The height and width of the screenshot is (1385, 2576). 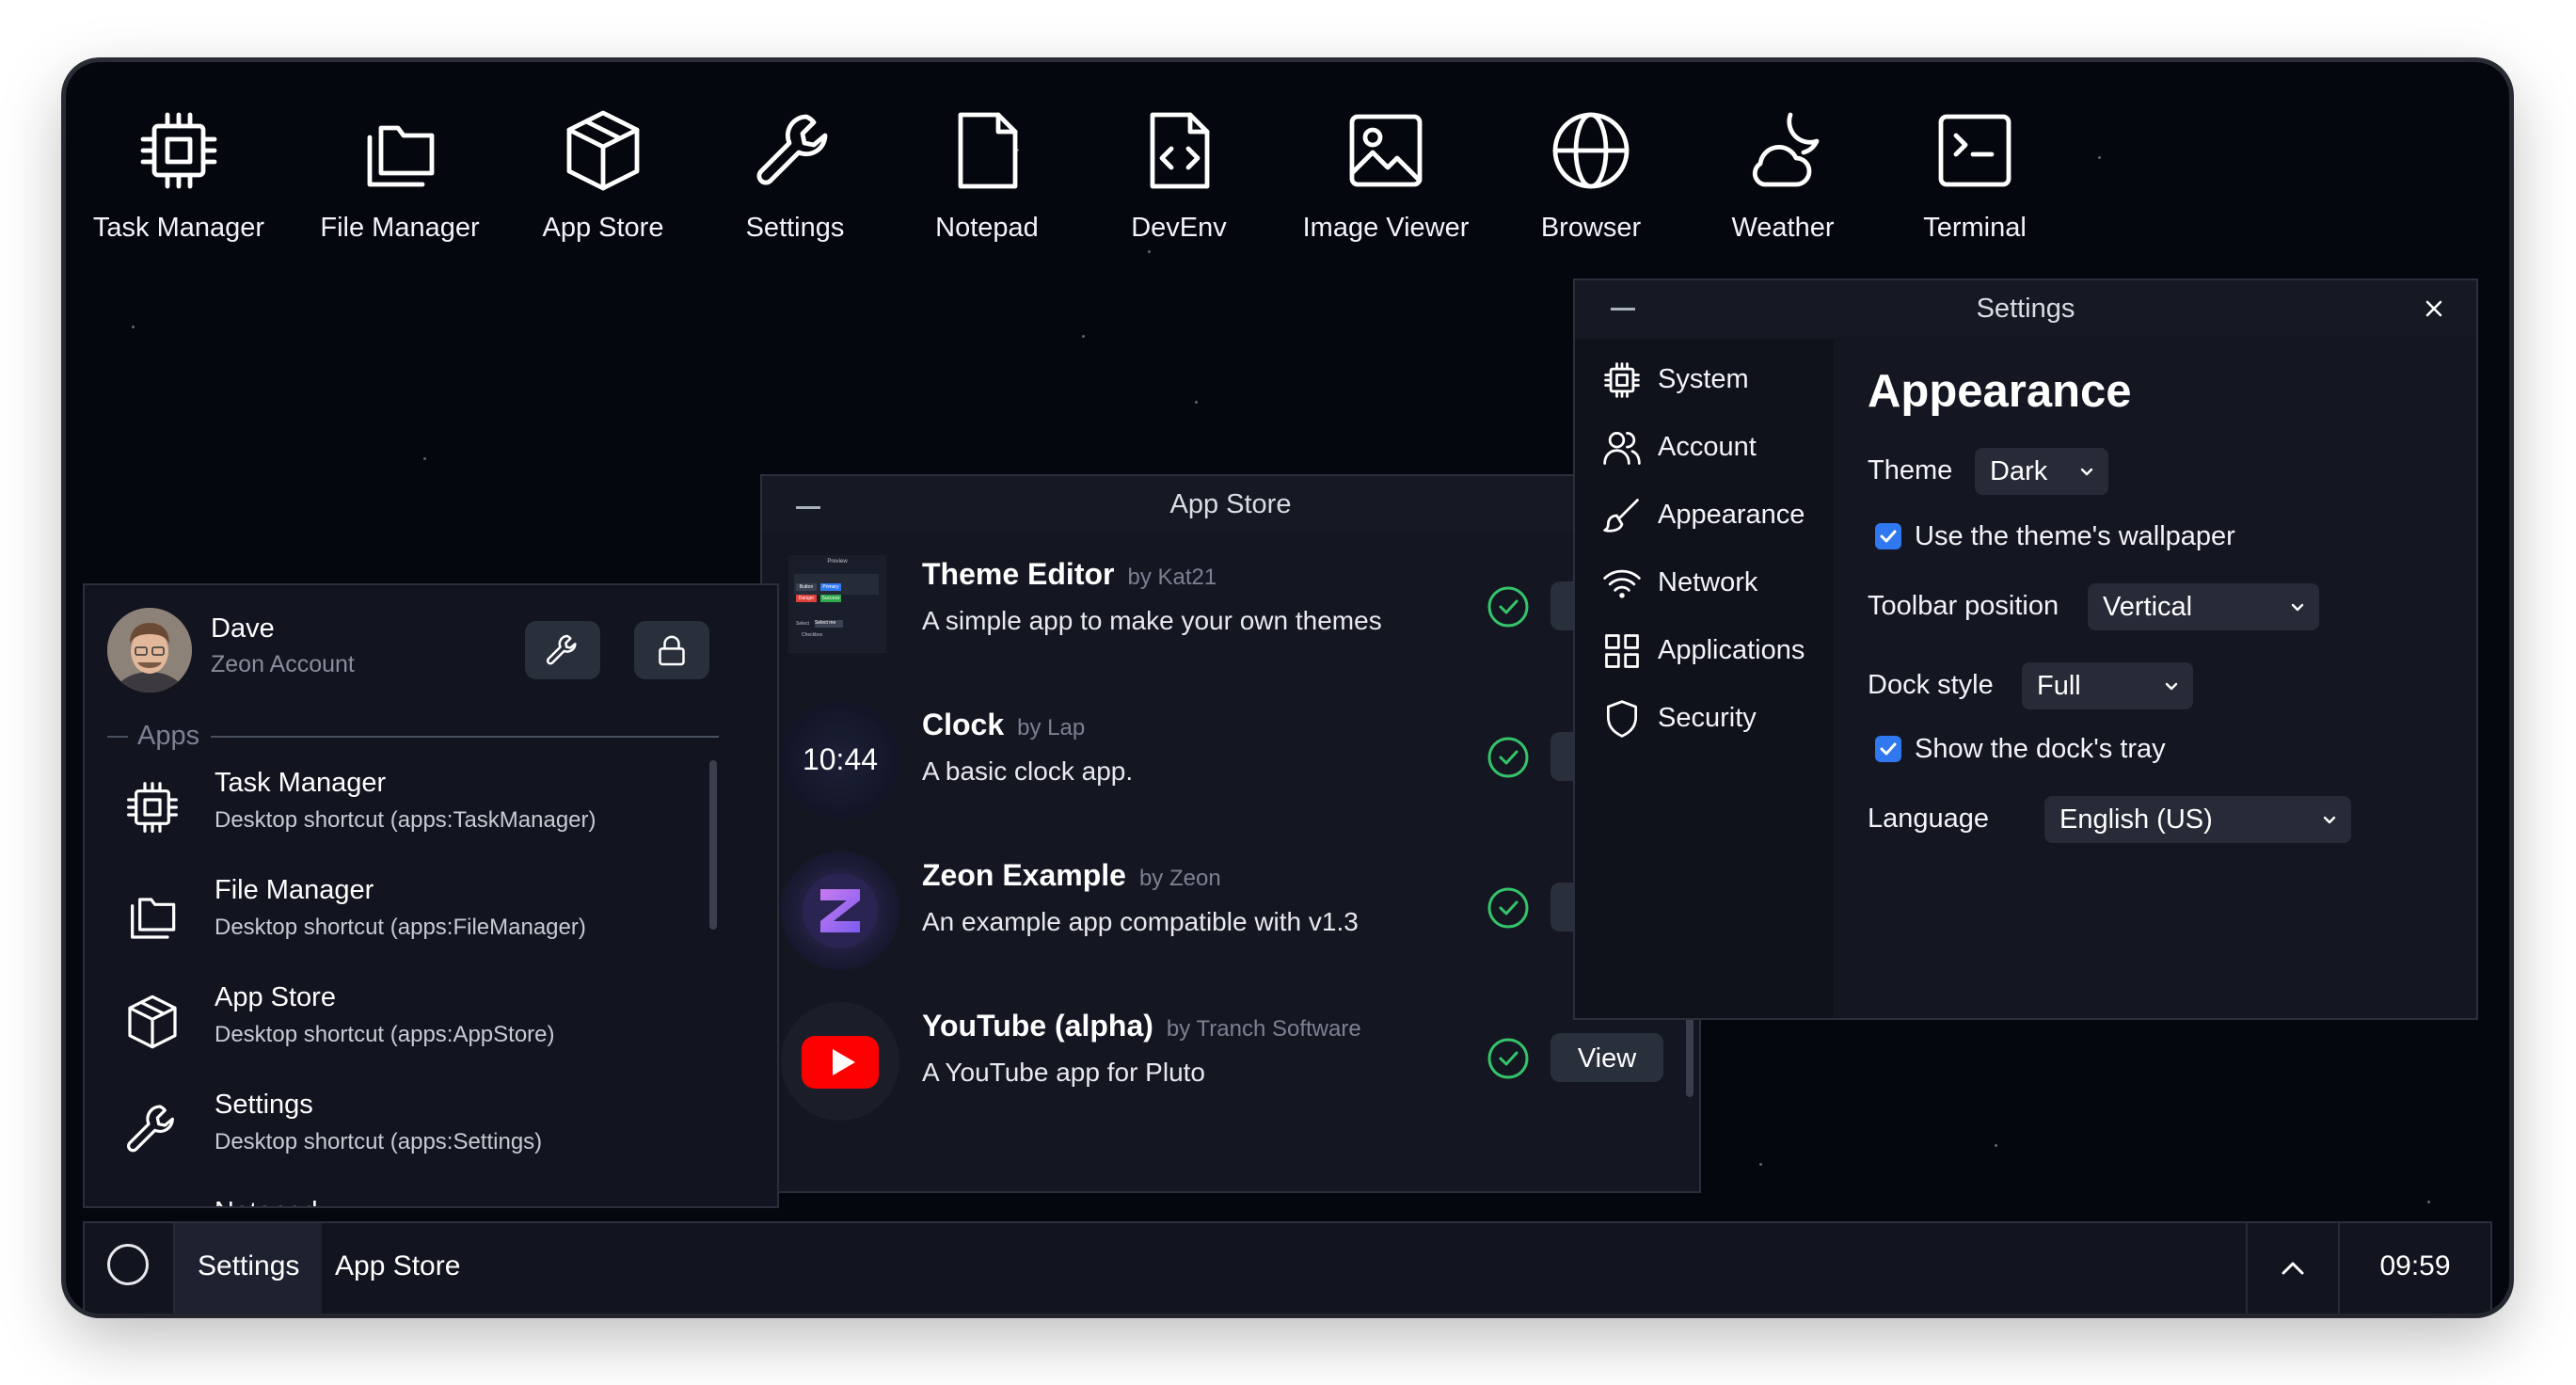 I want to click on app-author: by Zeon, so click(x=1179, y=878).